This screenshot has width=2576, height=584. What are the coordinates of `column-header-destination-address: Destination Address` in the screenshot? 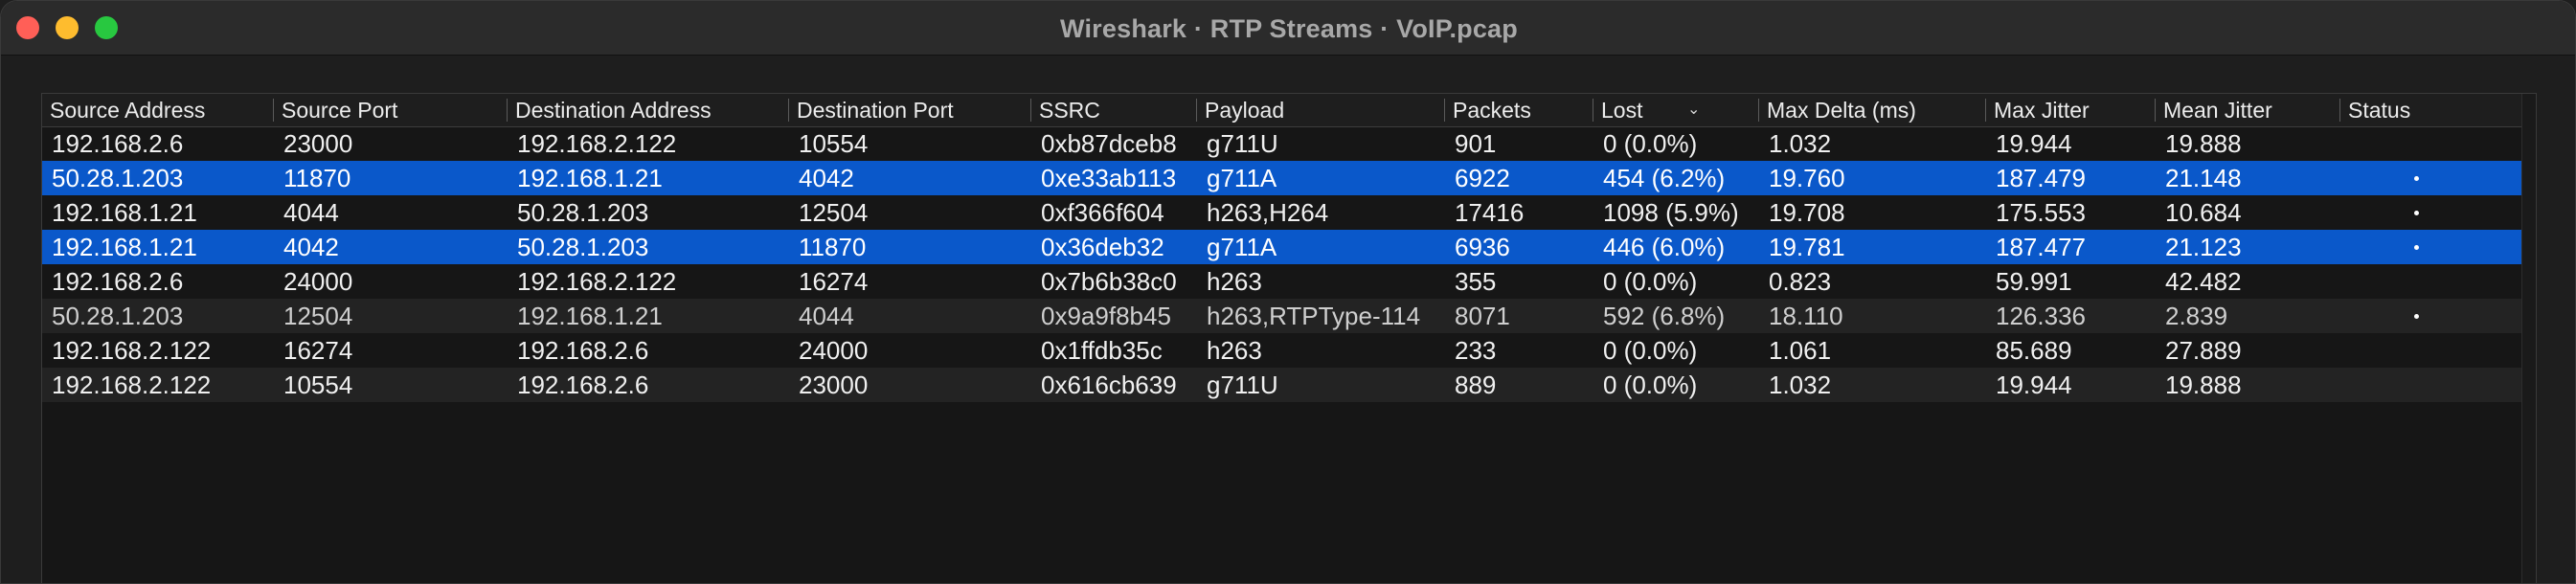 It's located at (648, 110).